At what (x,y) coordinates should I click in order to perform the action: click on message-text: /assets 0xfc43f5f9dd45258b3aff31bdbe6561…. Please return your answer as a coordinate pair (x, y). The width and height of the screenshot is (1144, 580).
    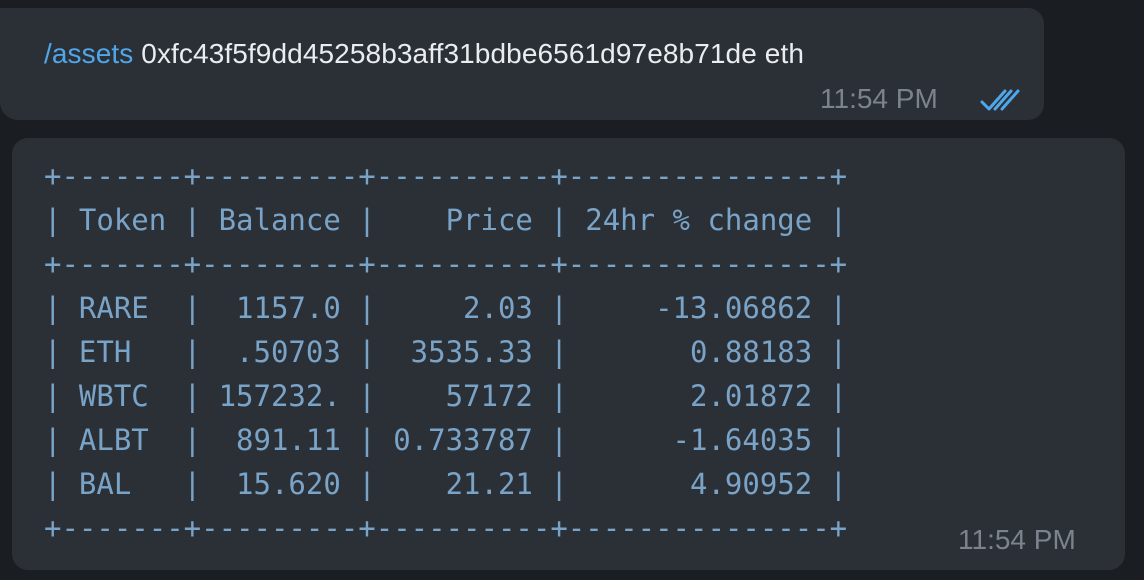
    Looking at the image, I should click on (424, 54).